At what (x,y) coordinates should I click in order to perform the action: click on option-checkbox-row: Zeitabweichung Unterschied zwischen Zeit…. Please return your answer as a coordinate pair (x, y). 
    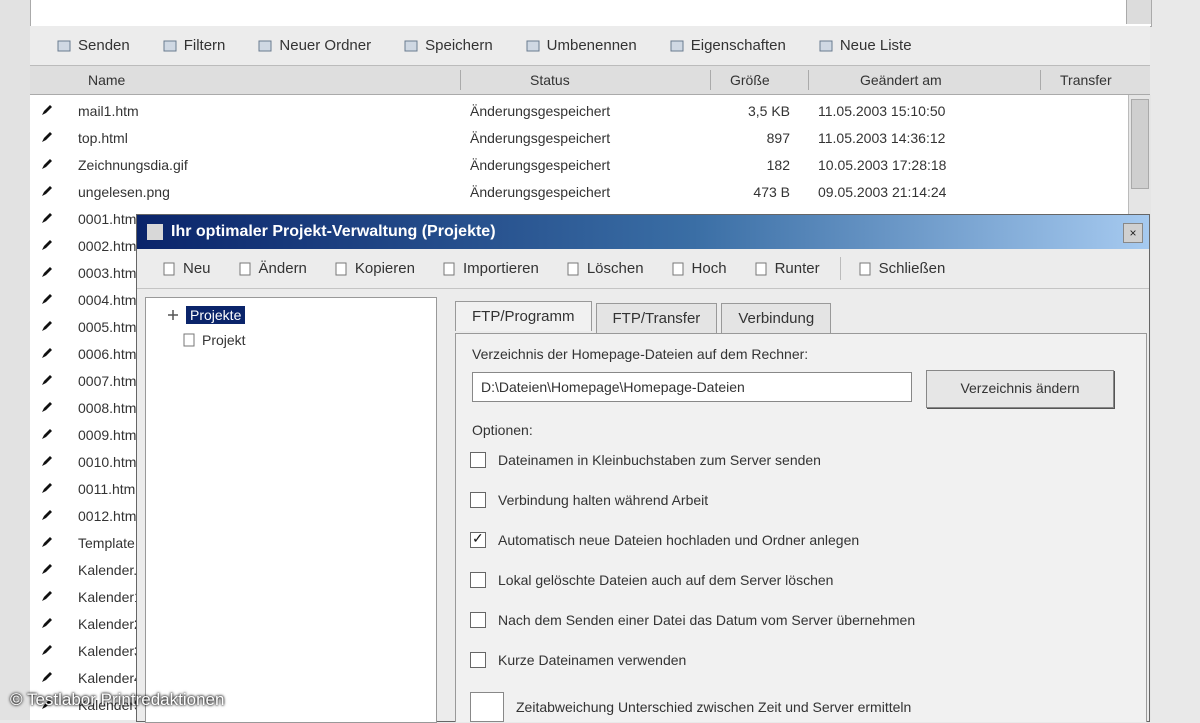
    Looking at the image, I should click on (690, 707).